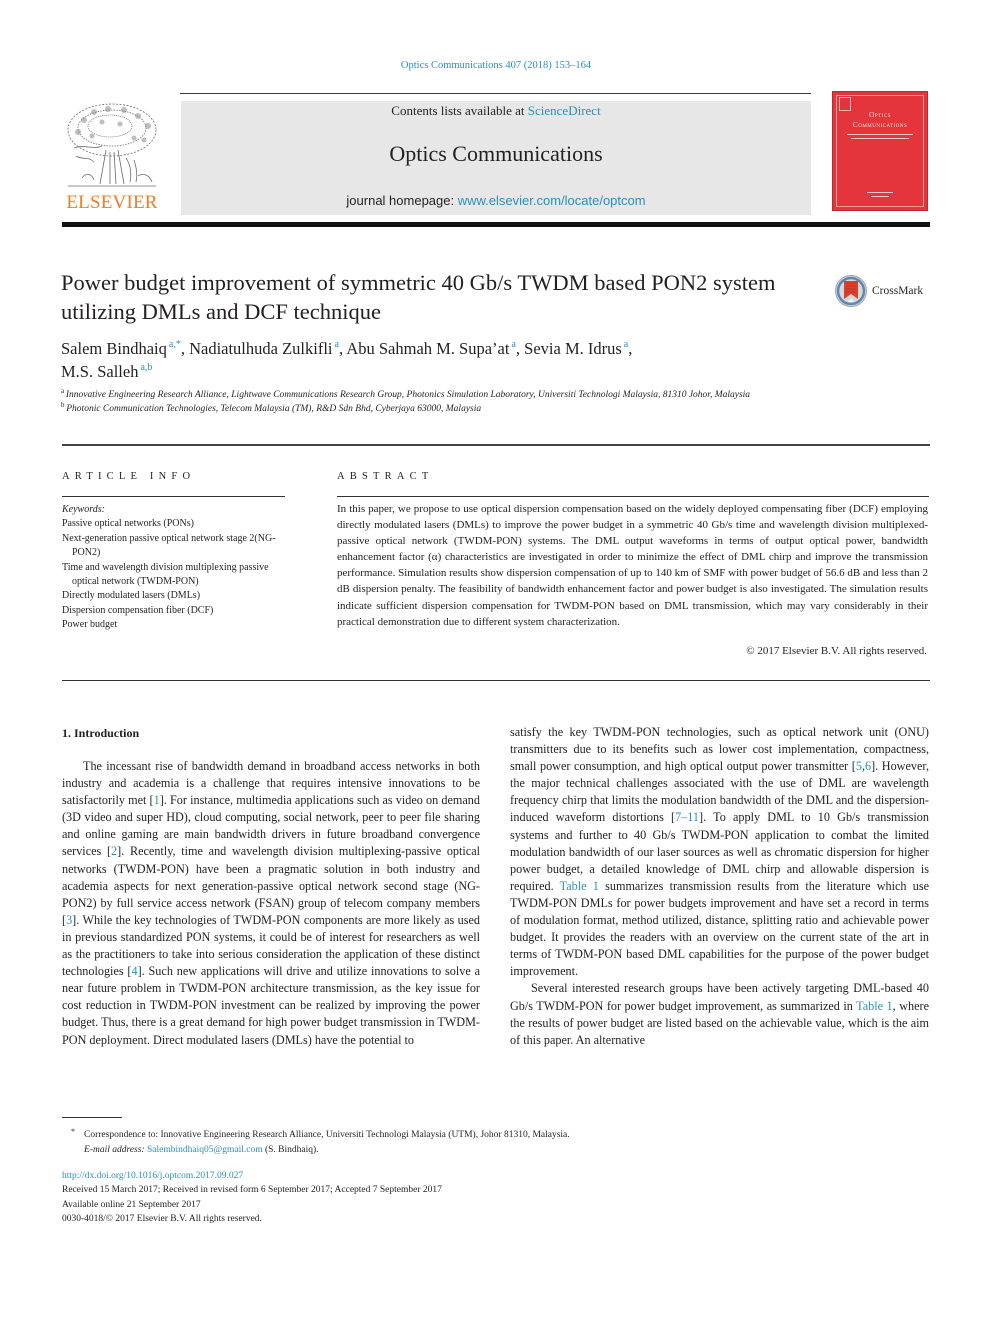  What do you see at coordinates (83, 509) in the screenshot?
I see `keywords-label: Keywords:` at bounding box center [83, 509].